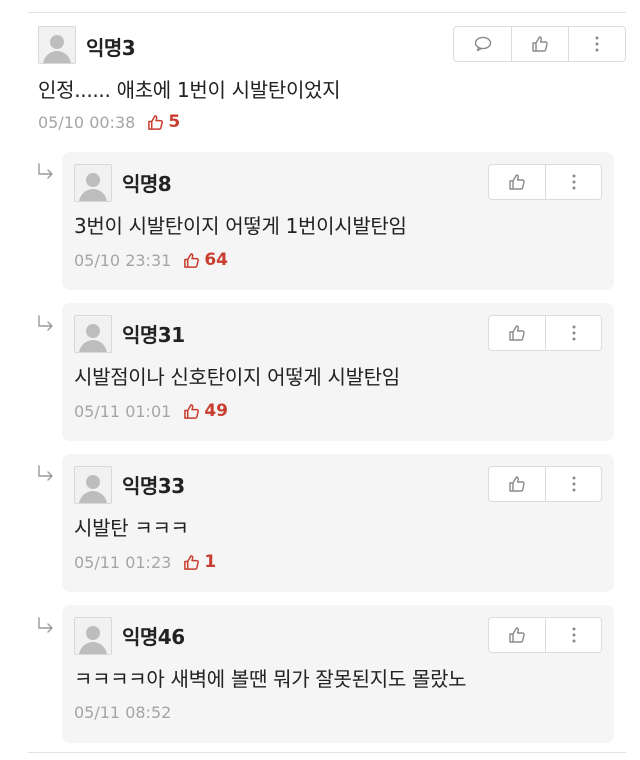  What do you see at coordinates (123, 562) in the screenshot?
I see `reply-time: 05/11 01:23` at bounding box center [123, 562].